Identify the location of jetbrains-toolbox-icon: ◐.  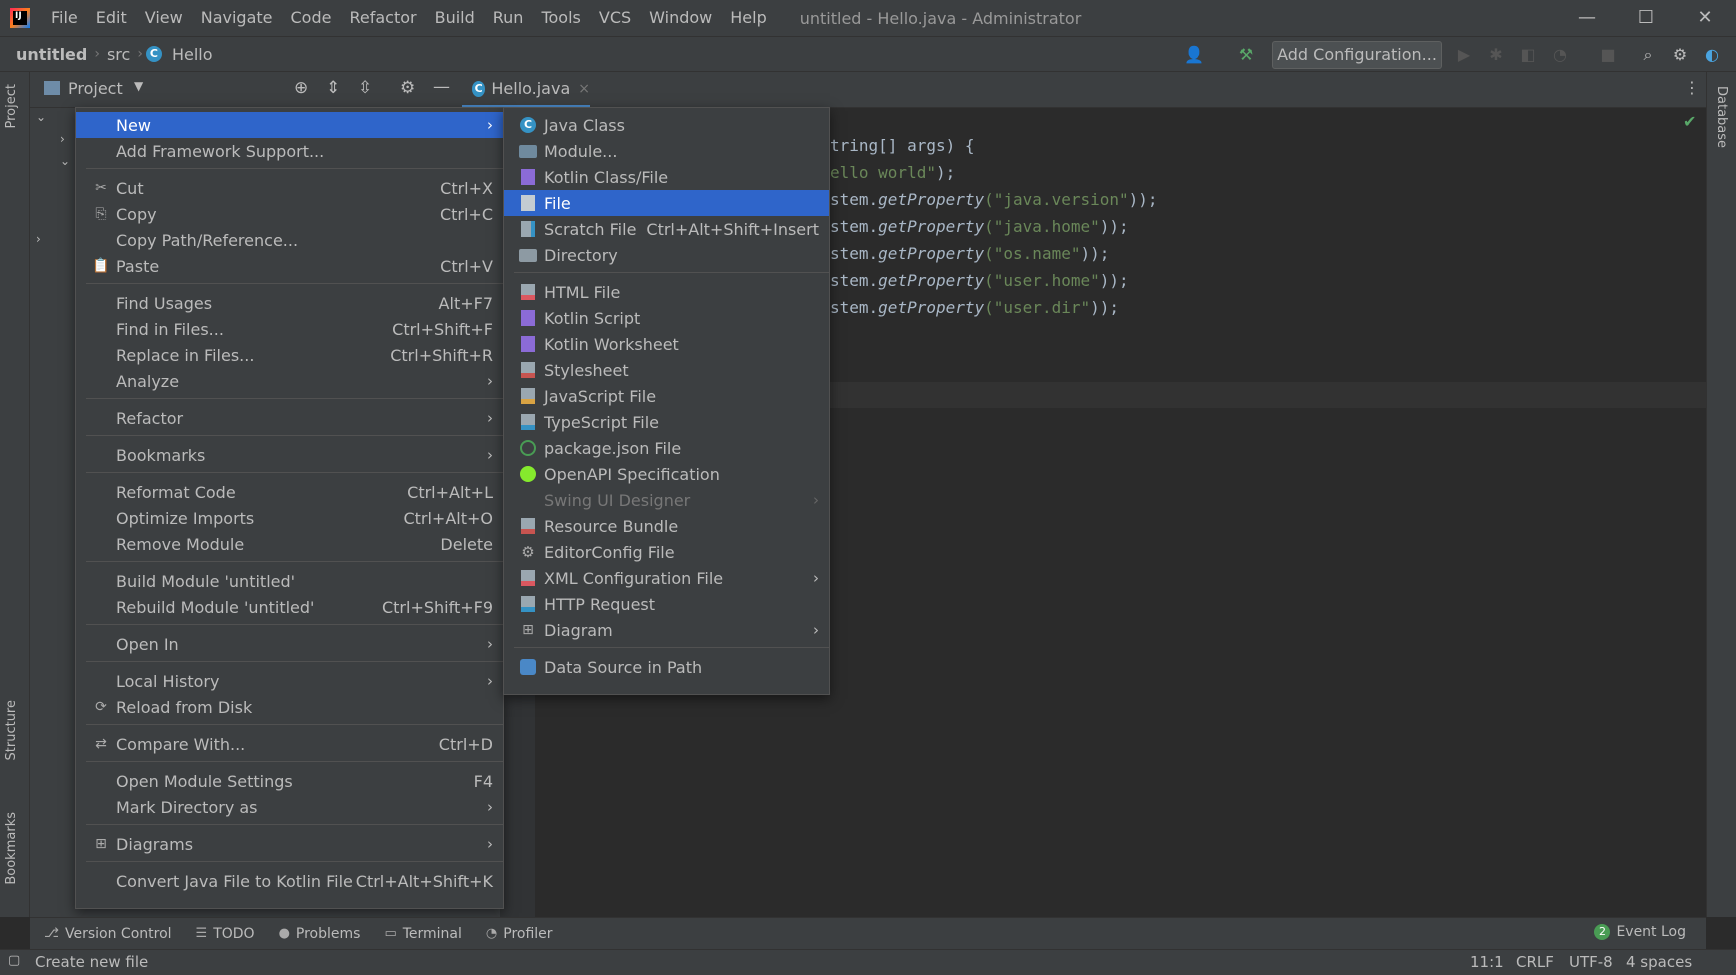
(1712, 55).